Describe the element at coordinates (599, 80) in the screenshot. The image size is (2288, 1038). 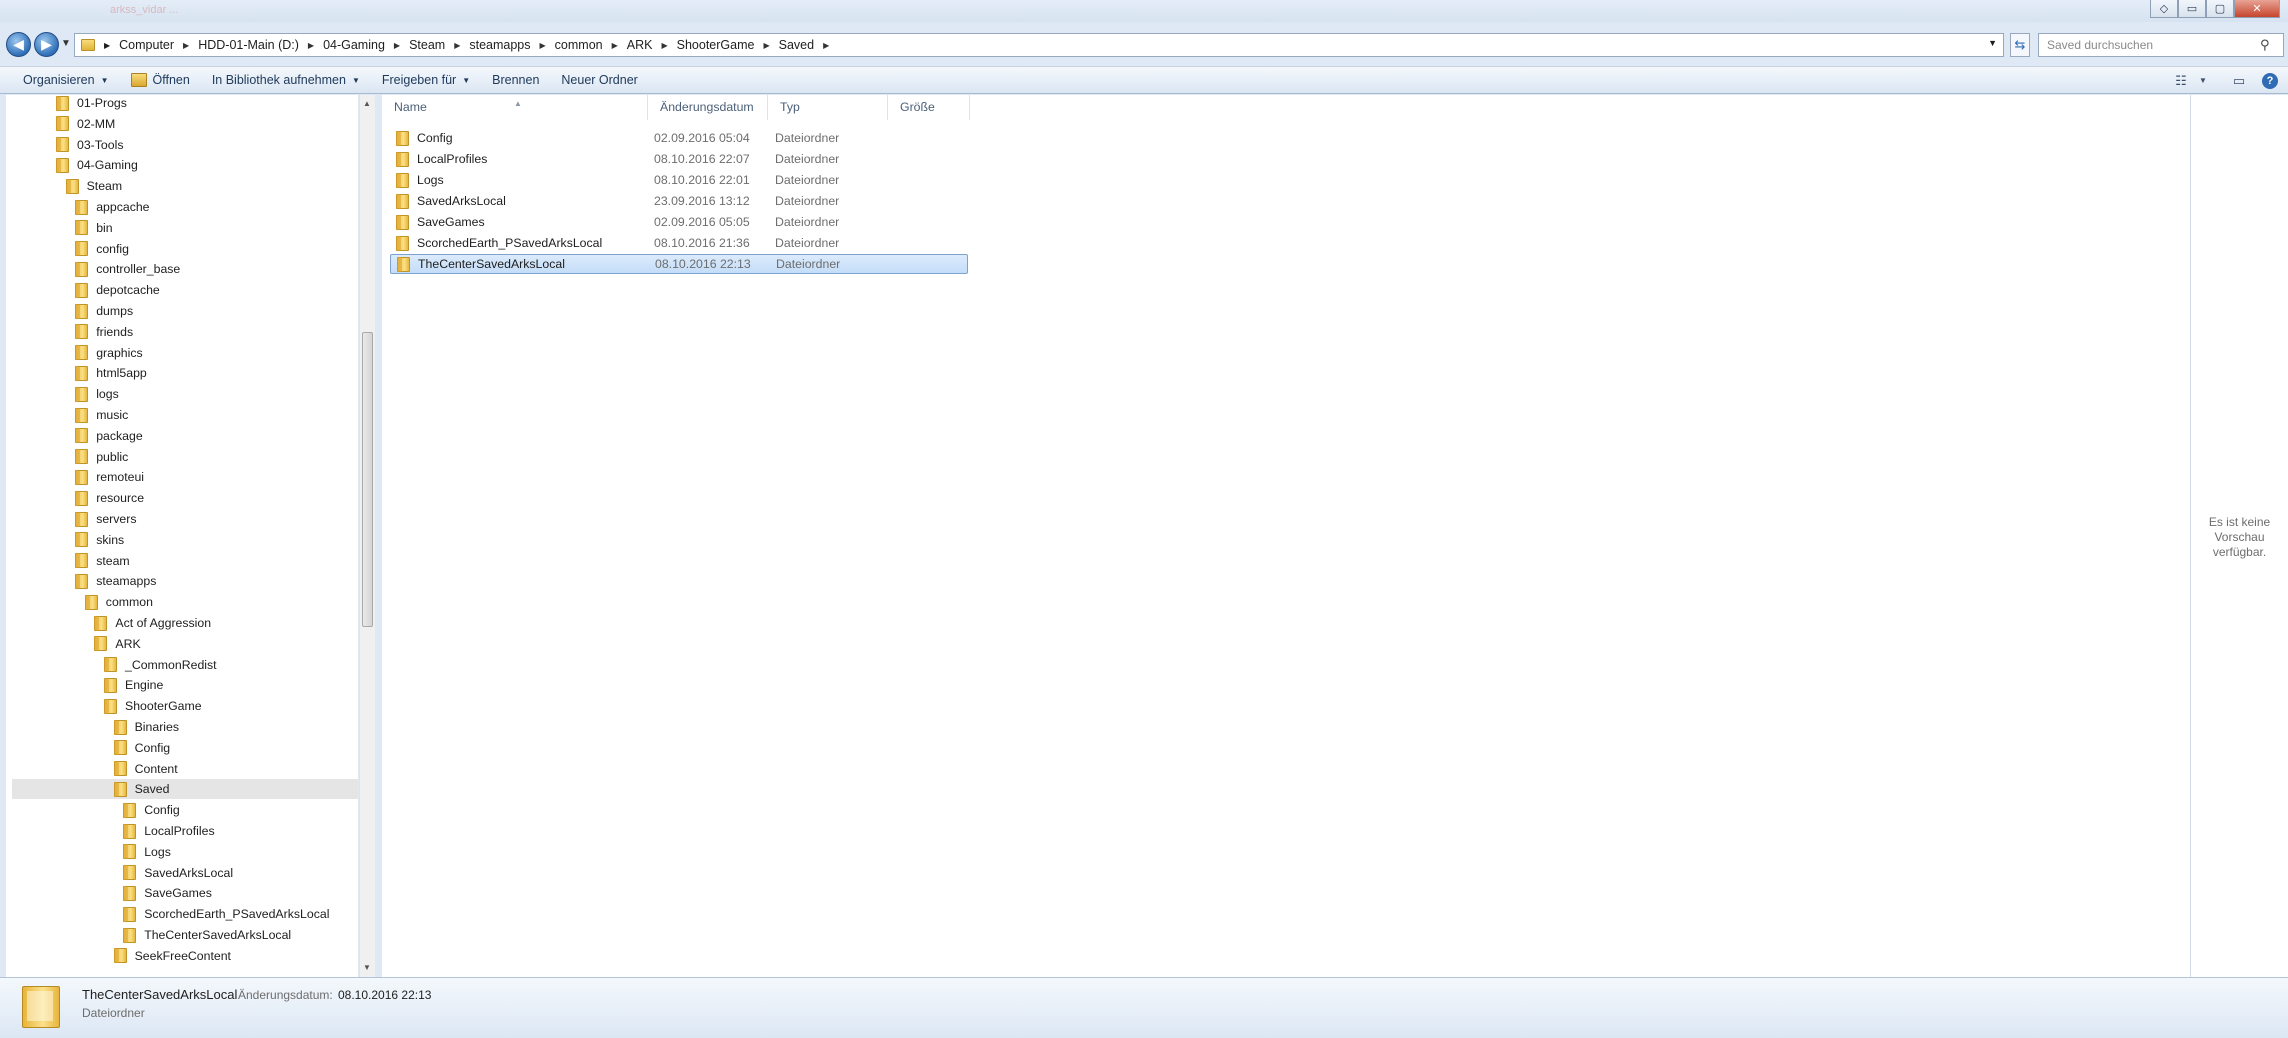
I see `new-folder-button: Neuer Ordner` at that location.